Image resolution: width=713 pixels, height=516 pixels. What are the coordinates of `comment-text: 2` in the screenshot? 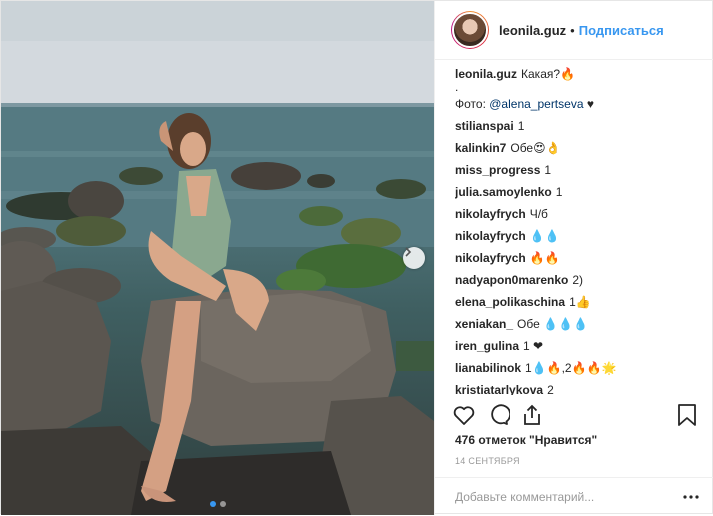 It's located at (550, 389).